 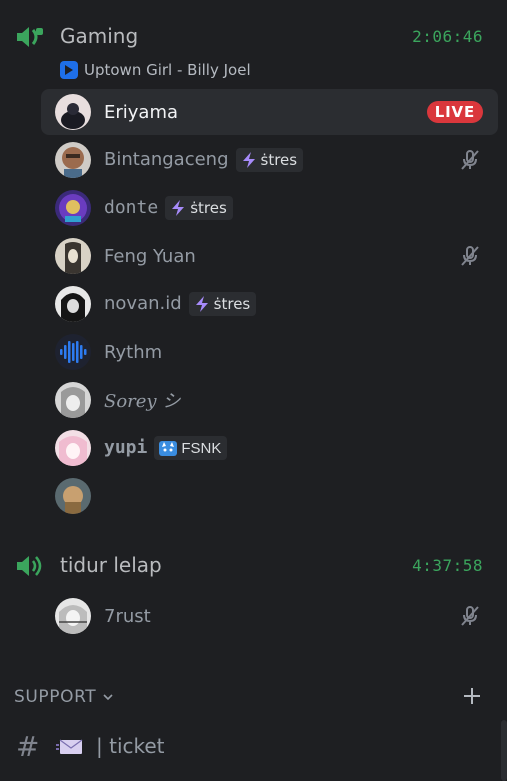 What do you see at coordinates (269, 304) in the screenshot?
I see `voice-user-novan: novan.id ṡtres` at bounding box center [269, 304].